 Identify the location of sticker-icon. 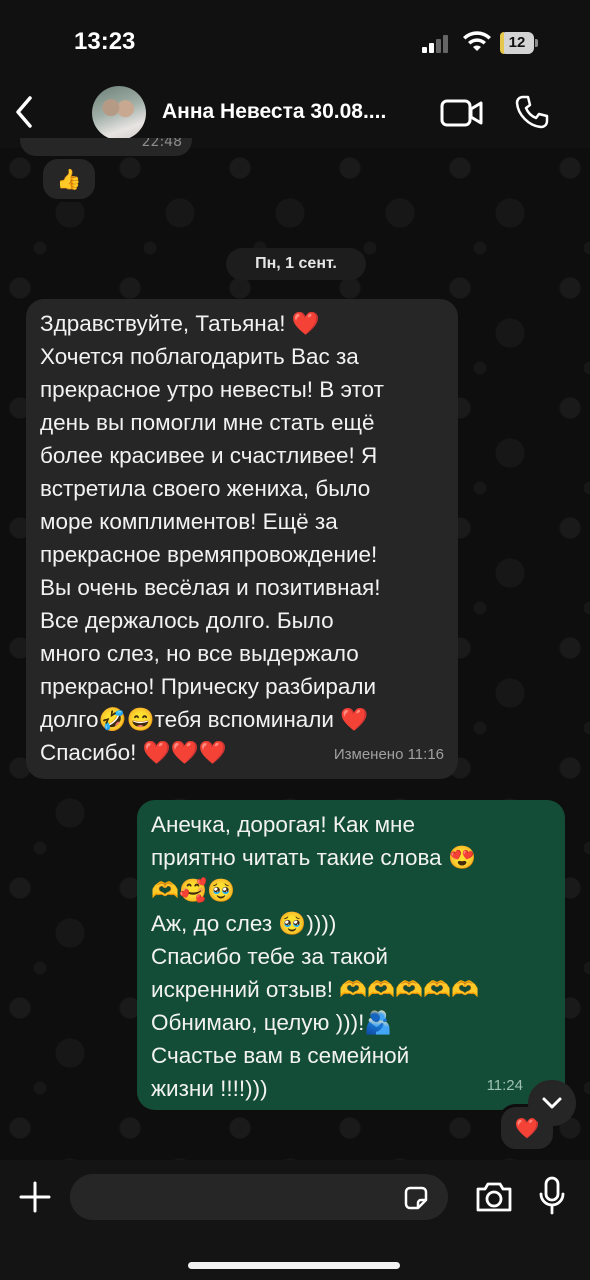
(416, 1198).